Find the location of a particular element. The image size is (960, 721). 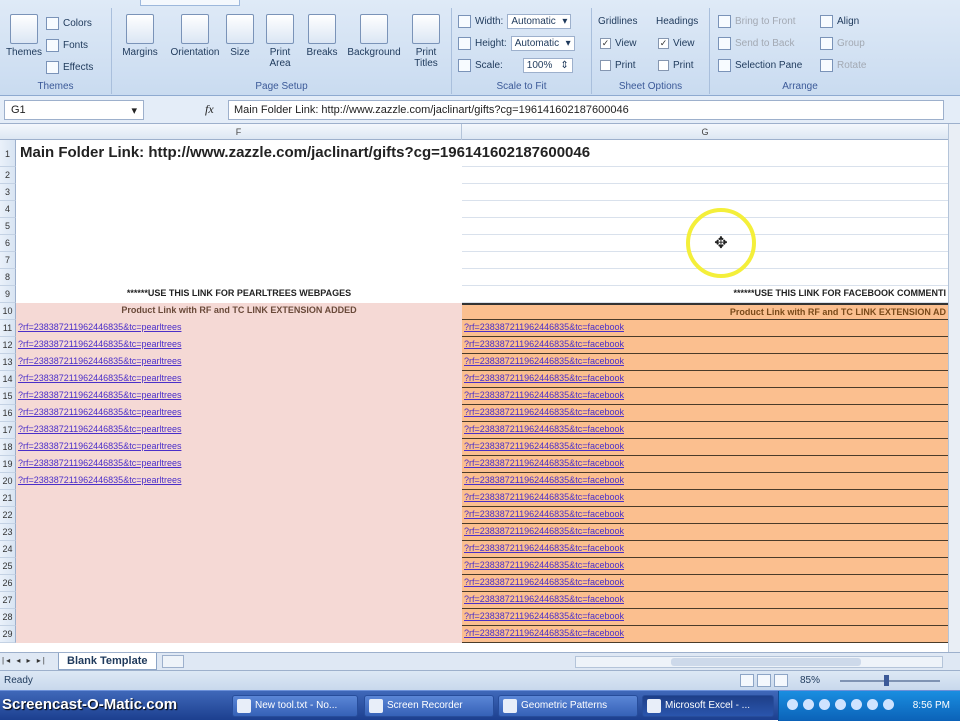

selection-pane-button: Selection Pane is located at coordinates (760, 65).